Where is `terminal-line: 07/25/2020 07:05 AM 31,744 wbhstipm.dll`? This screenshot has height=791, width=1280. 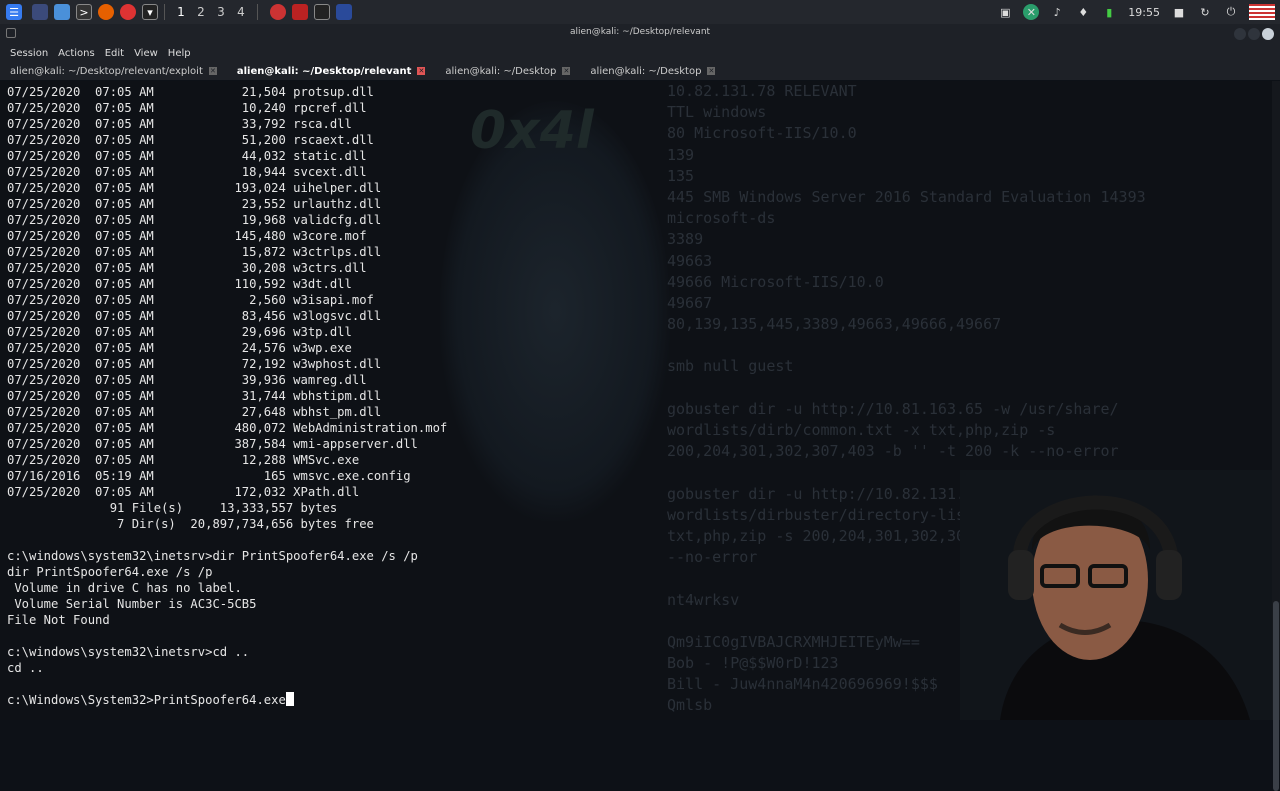 terminal-line: 07/25/2020 07:05 AM 31,744 wbhstipm.dll is located at coordinates (194, 396).